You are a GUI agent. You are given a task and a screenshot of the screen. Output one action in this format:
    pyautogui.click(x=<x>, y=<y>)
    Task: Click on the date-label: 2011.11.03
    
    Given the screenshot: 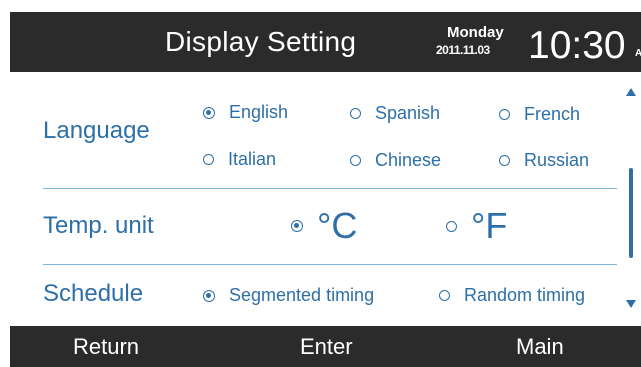 What is the action you would take?
    pyautogui.click(x=463, y=50)
    